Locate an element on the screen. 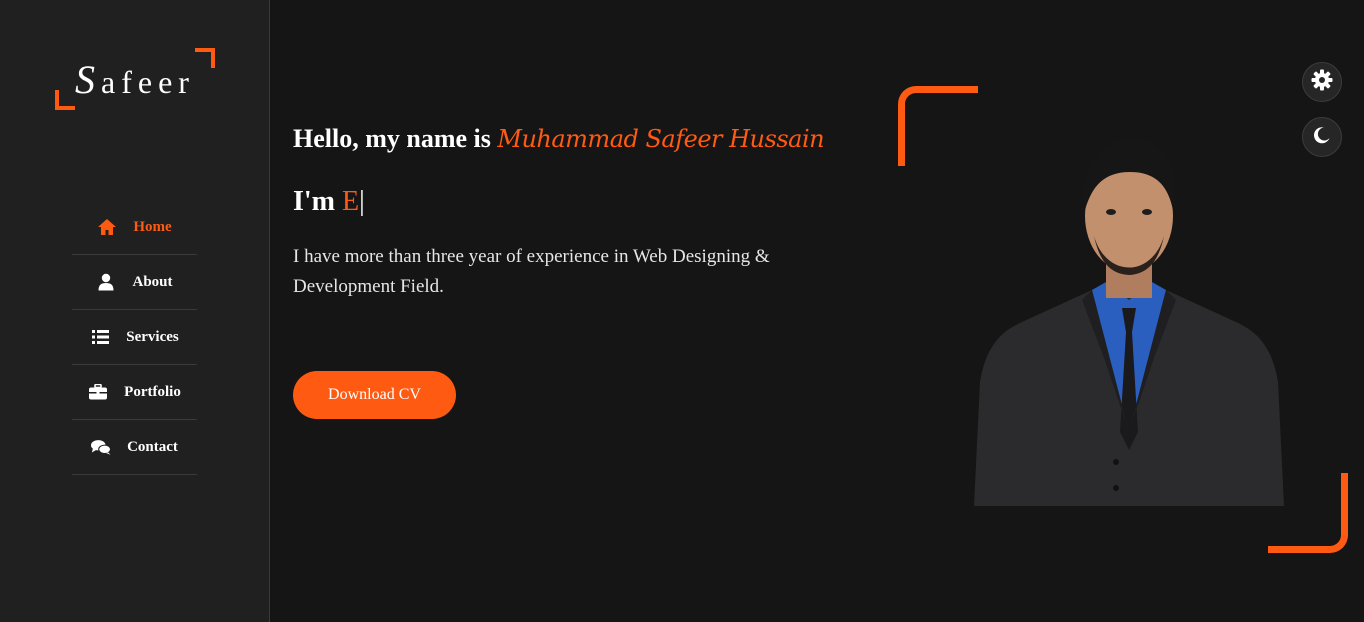 The height and width of the screenshot is (622, 1364). typing-cursor: | is located at coordinates (362, 201).